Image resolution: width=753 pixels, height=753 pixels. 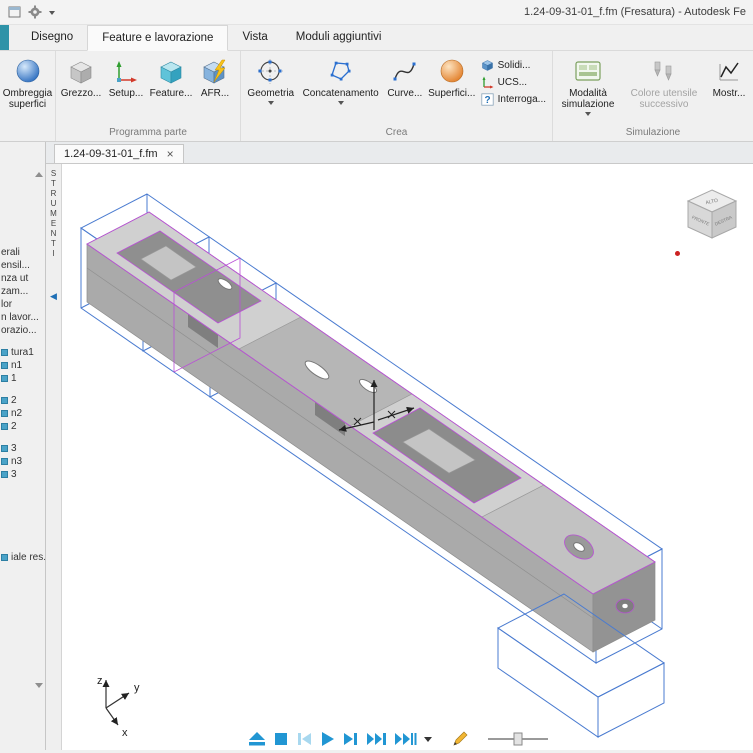 I want to click on tree-scroll-up-button, so click(x=39, y=174).